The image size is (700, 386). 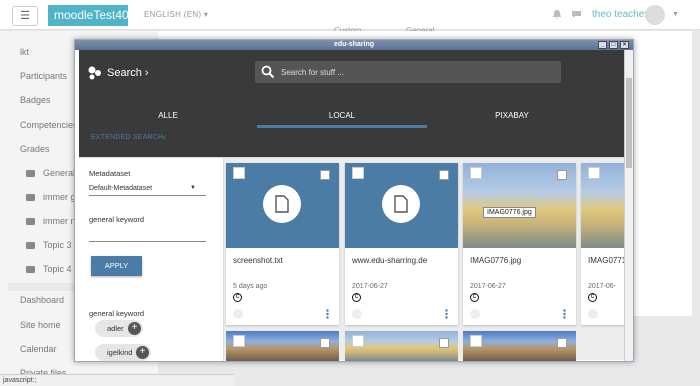 I want to click on bell-icon, so click(x=557, y=14).